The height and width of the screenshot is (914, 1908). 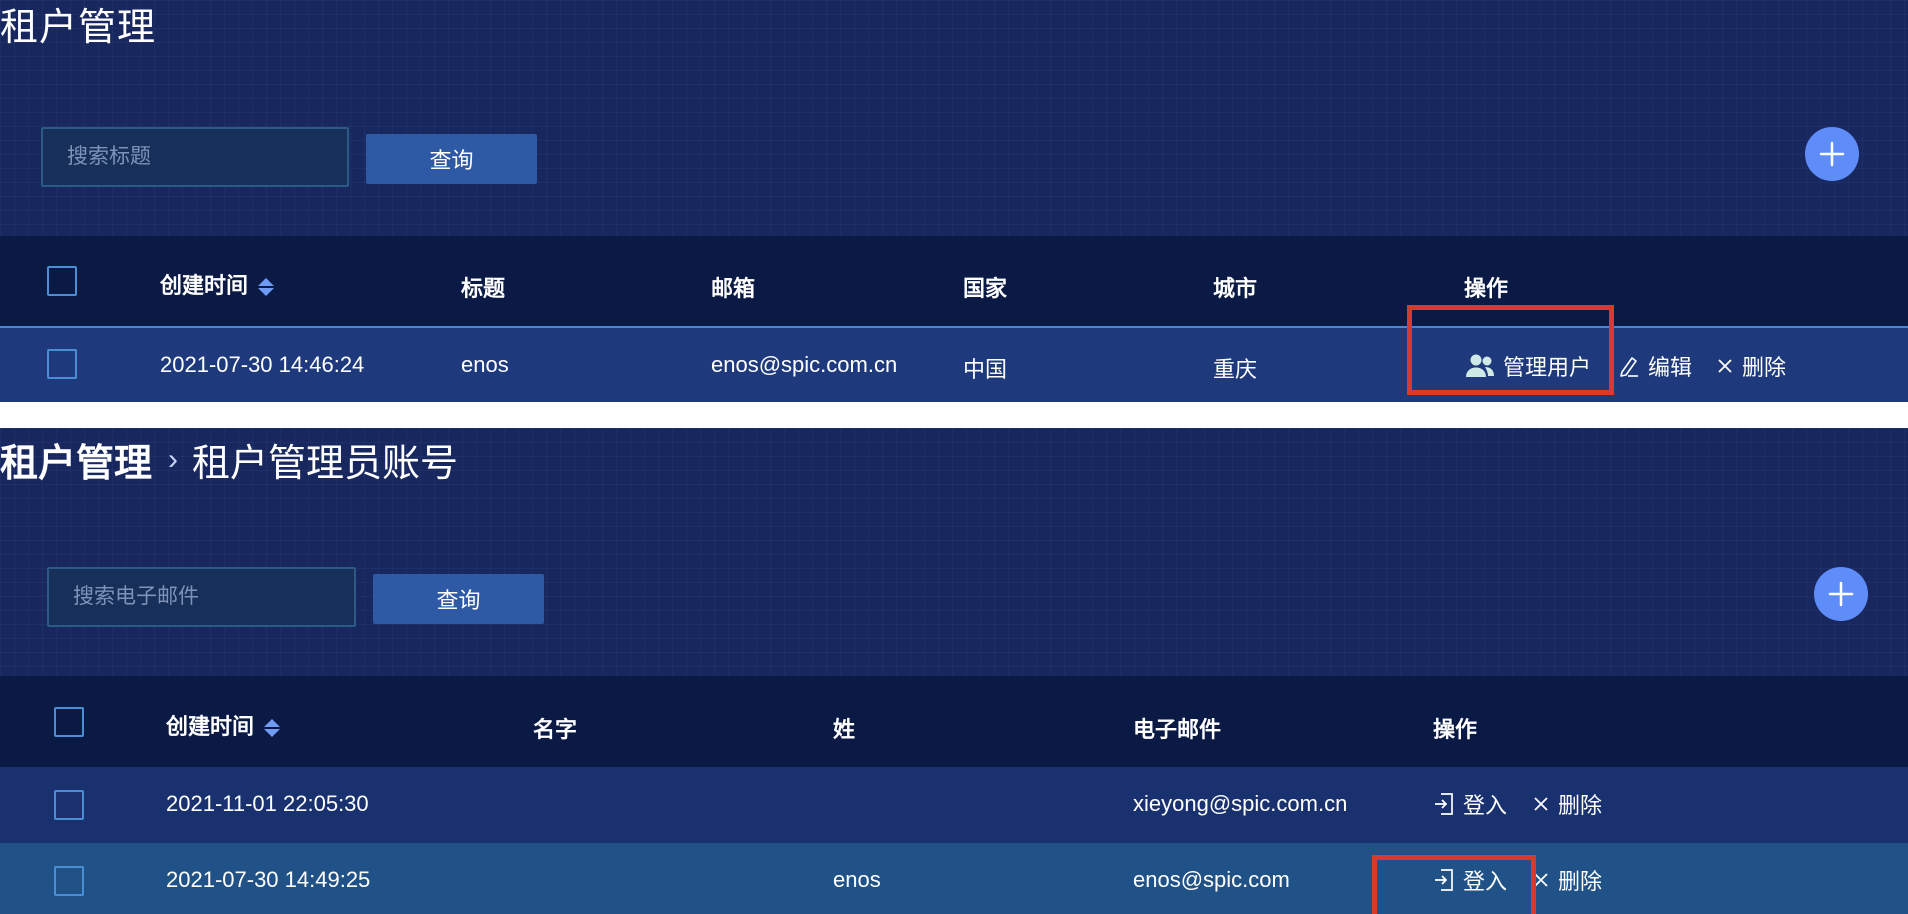 I want to click on column-country: 国家, so click(x=985, y=288).